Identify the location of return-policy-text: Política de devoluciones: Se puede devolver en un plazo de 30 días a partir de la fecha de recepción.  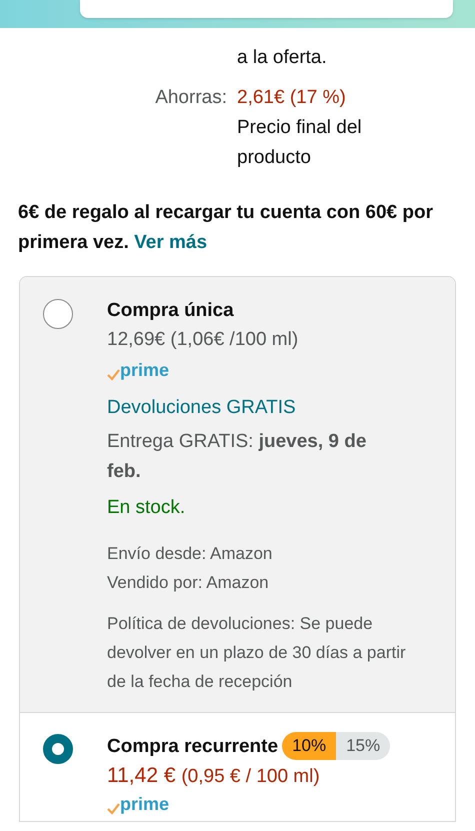
(257, 653).